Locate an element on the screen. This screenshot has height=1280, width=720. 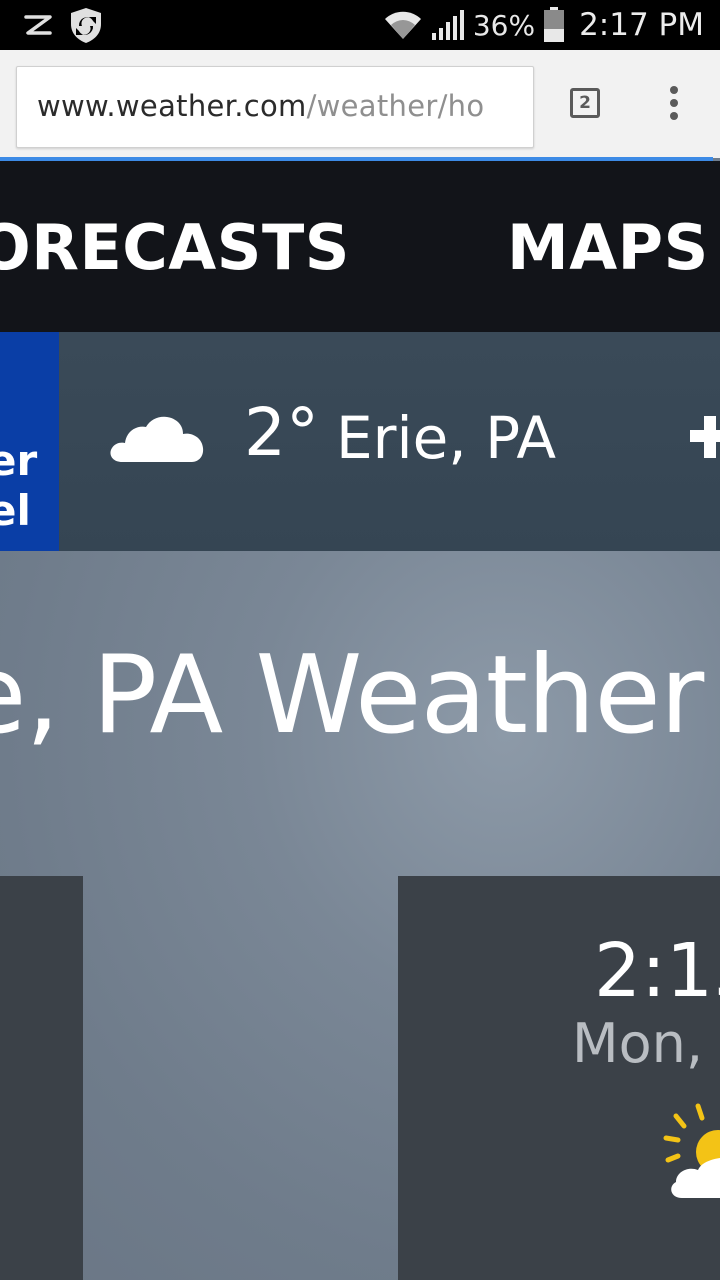
clock: 2:17 PM is located at coordinates (641, 25).